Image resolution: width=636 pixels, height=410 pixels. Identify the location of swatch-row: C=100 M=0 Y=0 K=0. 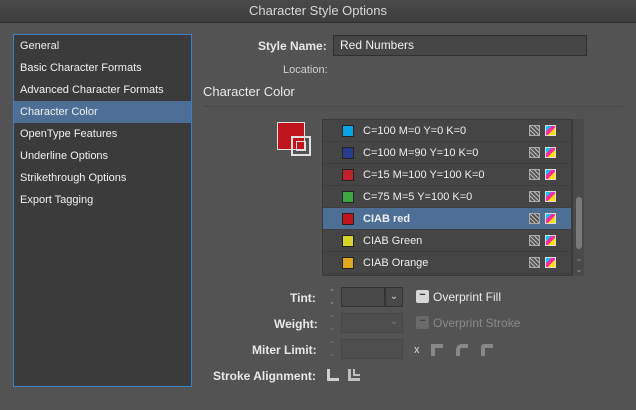
(447, 131).